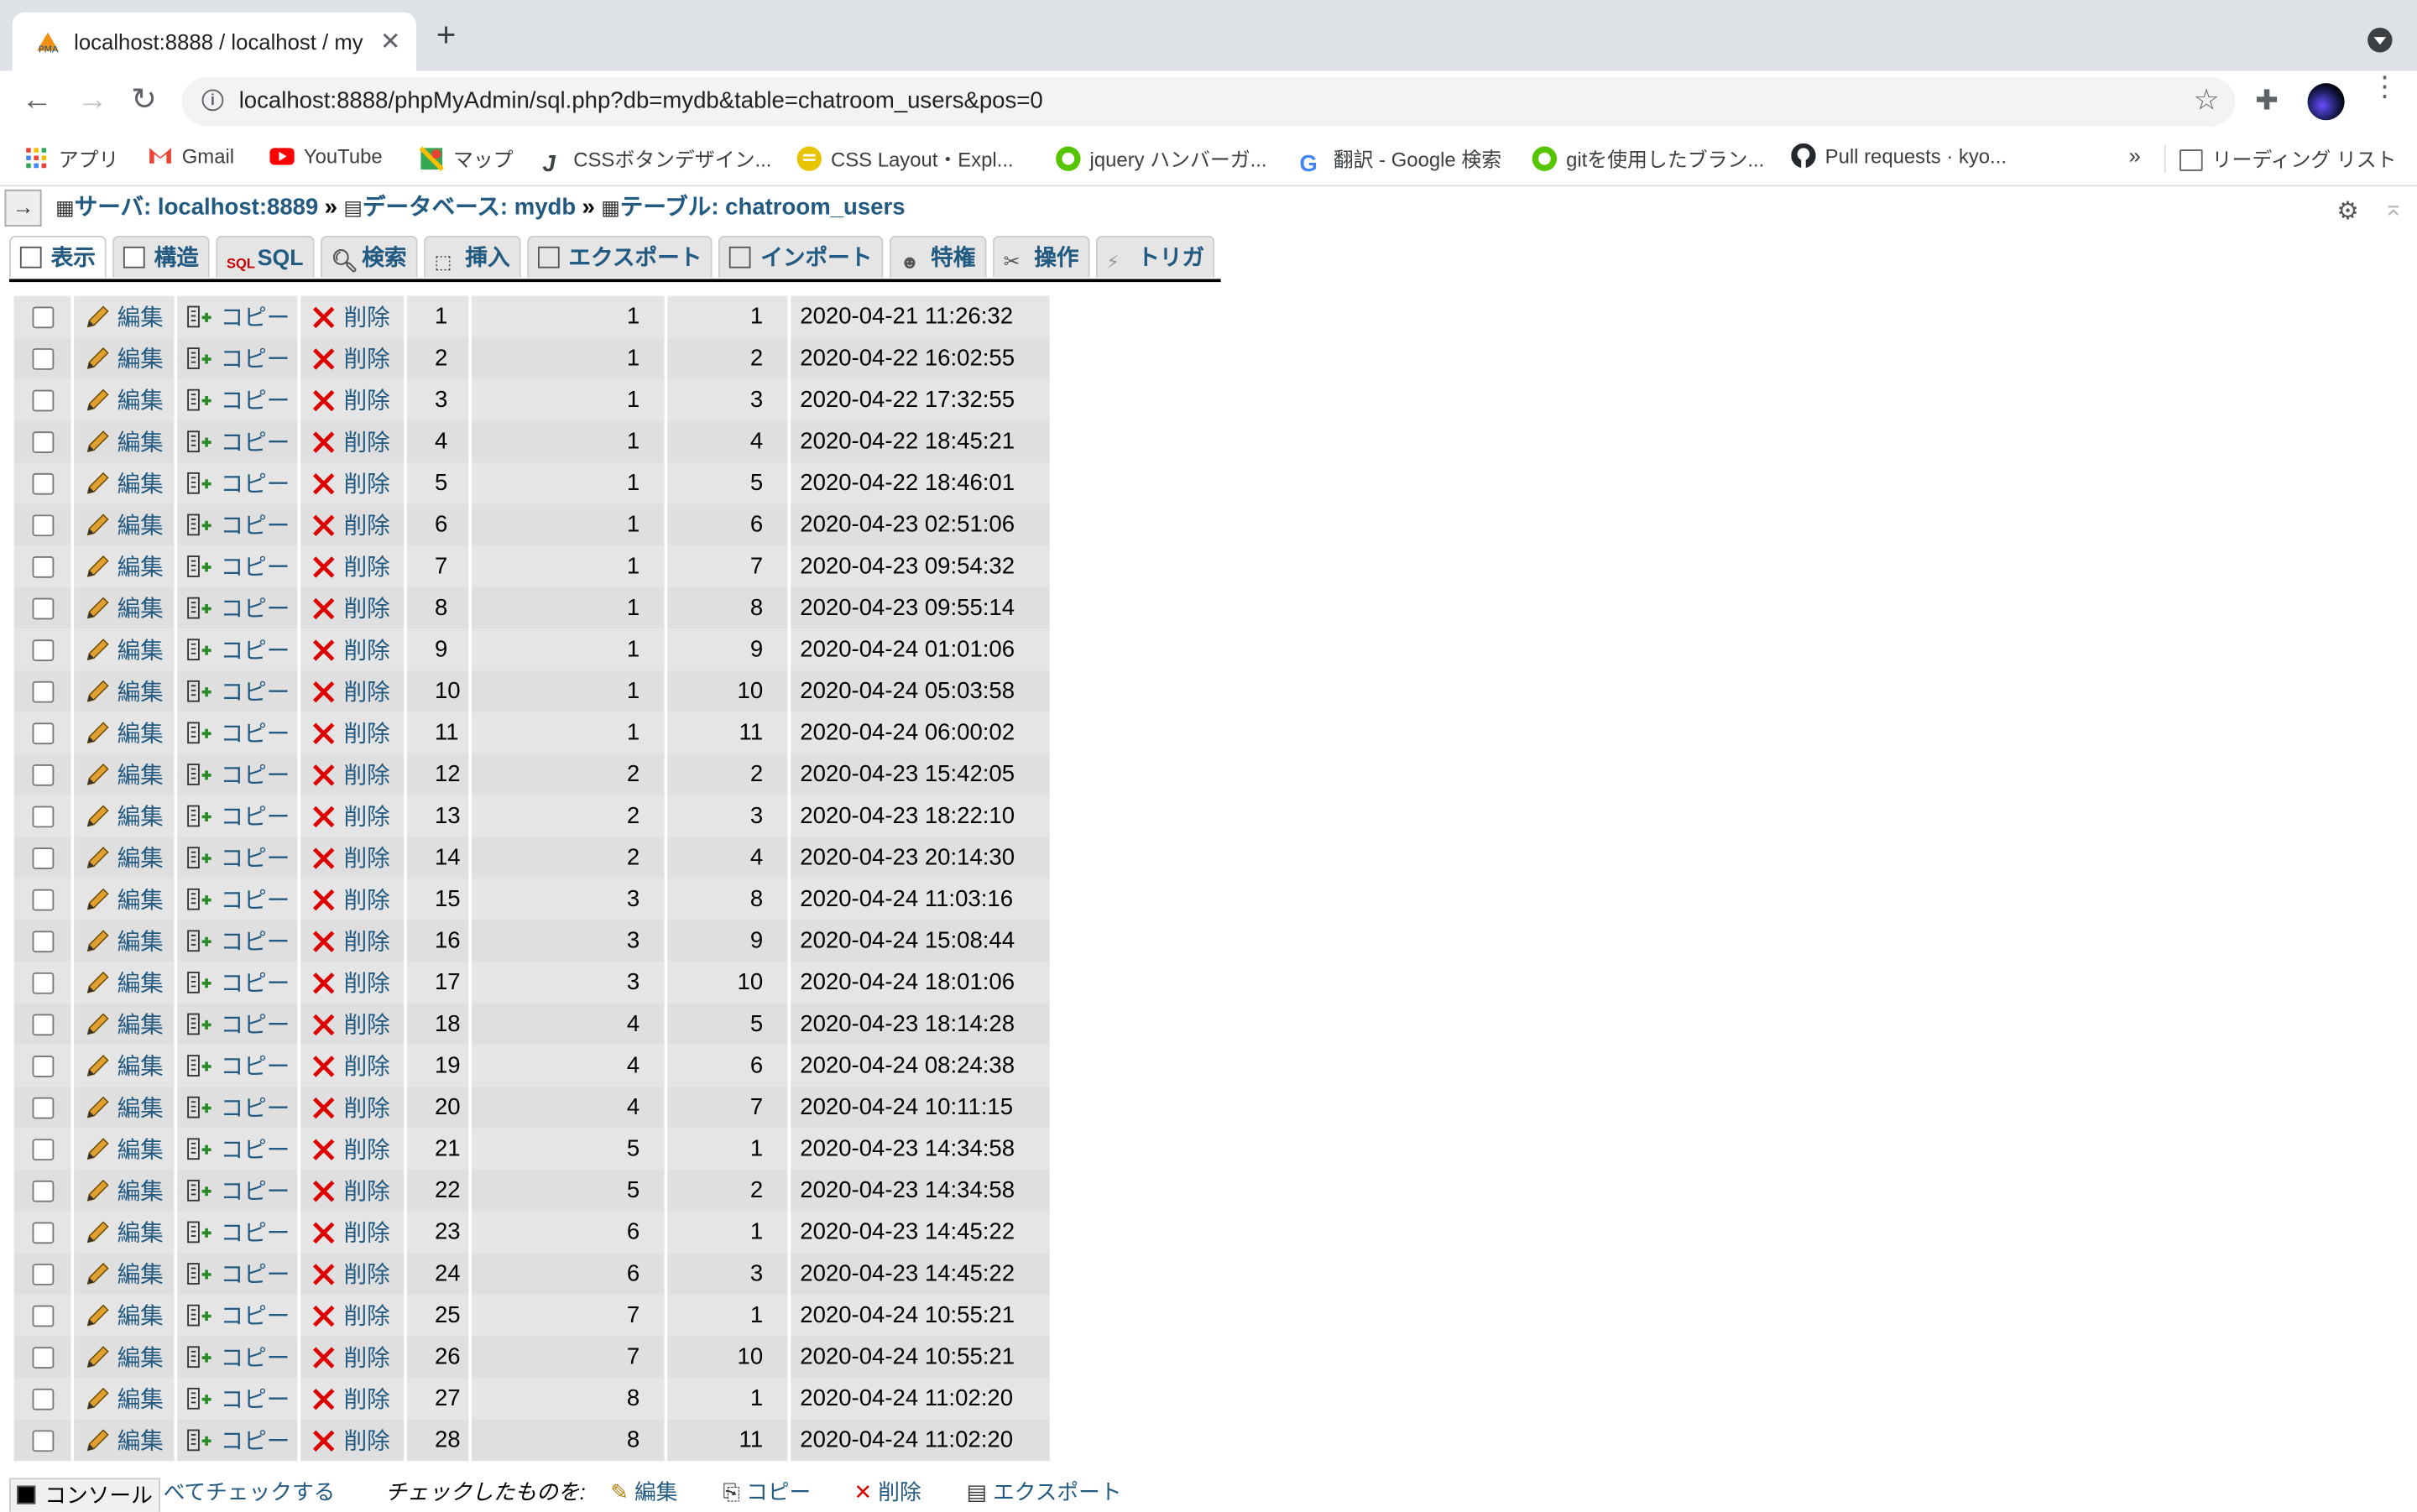  I want to click on new-tab-icon: +, so click(446, 35).